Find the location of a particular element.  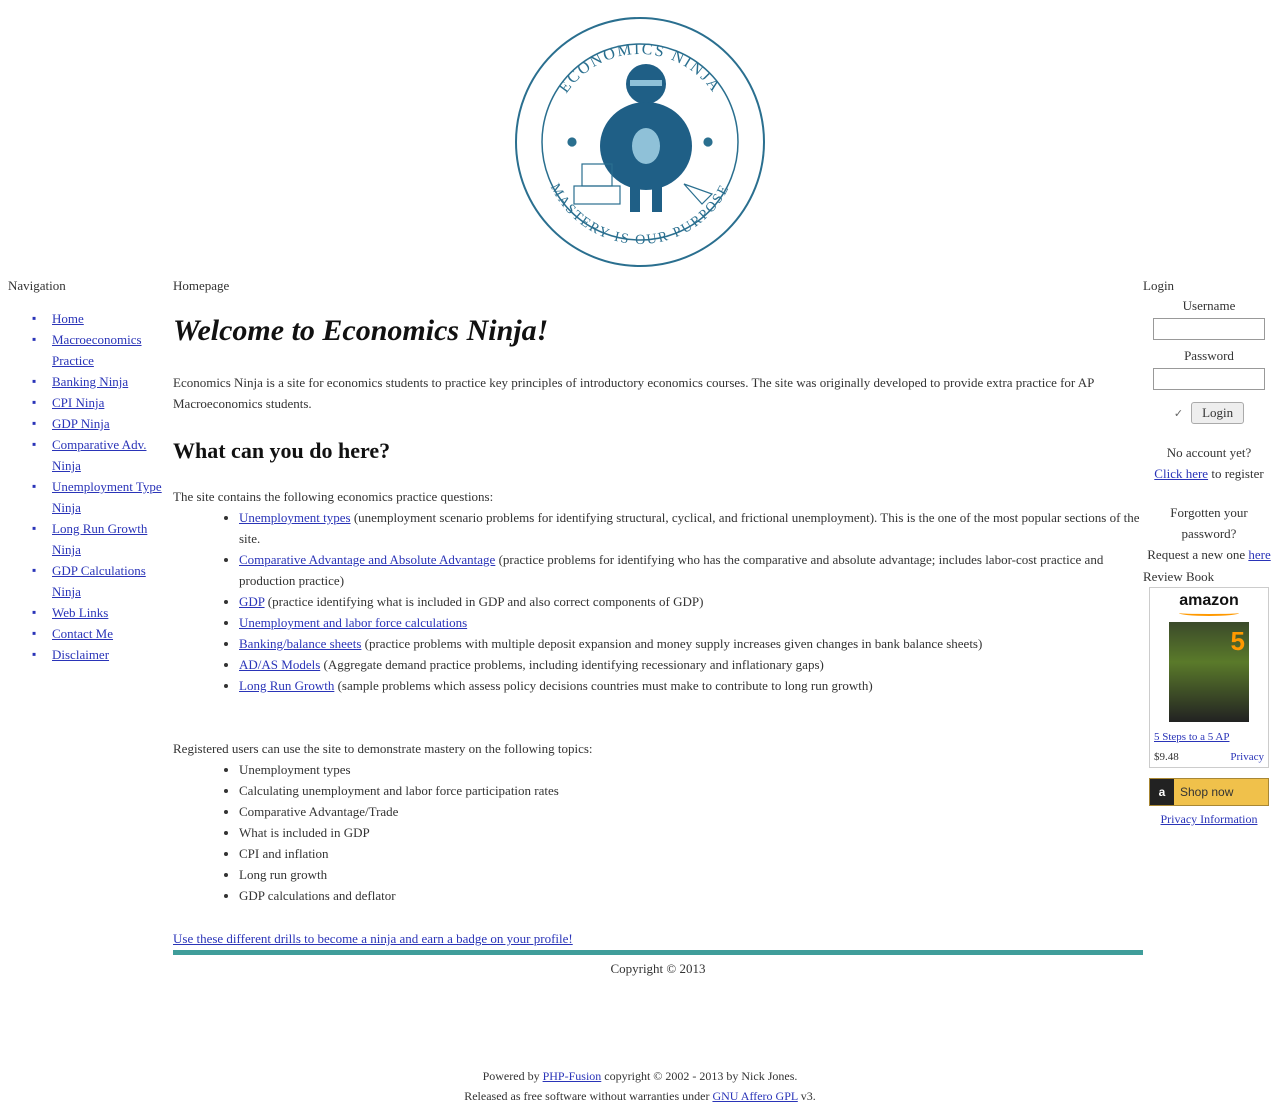

page-title: Welcome to Economics Ninja! is located at coordinates (361, 330).